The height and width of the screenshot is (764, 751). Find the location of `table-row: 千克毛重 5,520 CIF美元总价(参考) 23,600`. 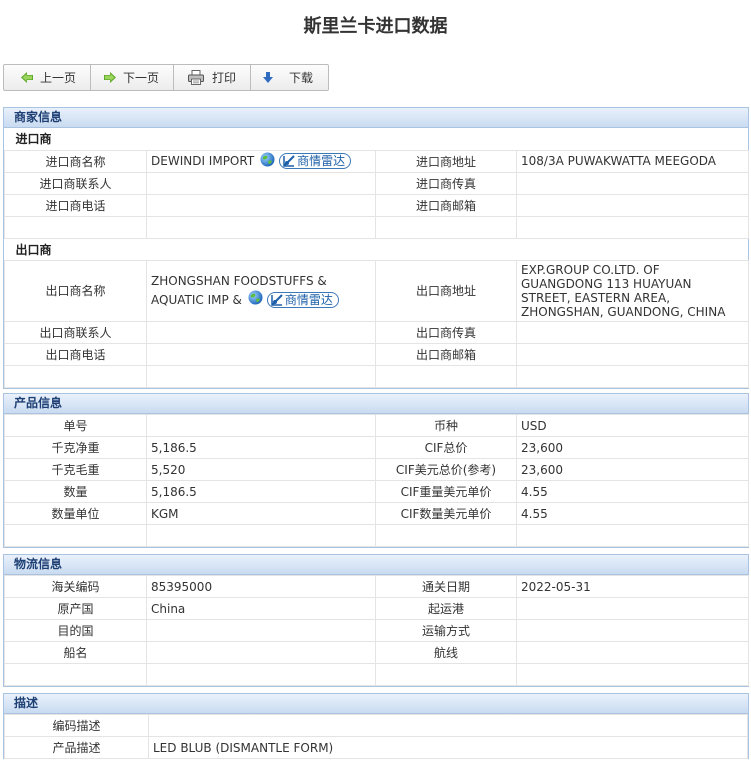

table-row: 千克毛重 5,520 CIF美元总价(参考) 23,600 is located at coordinates (376, 469).